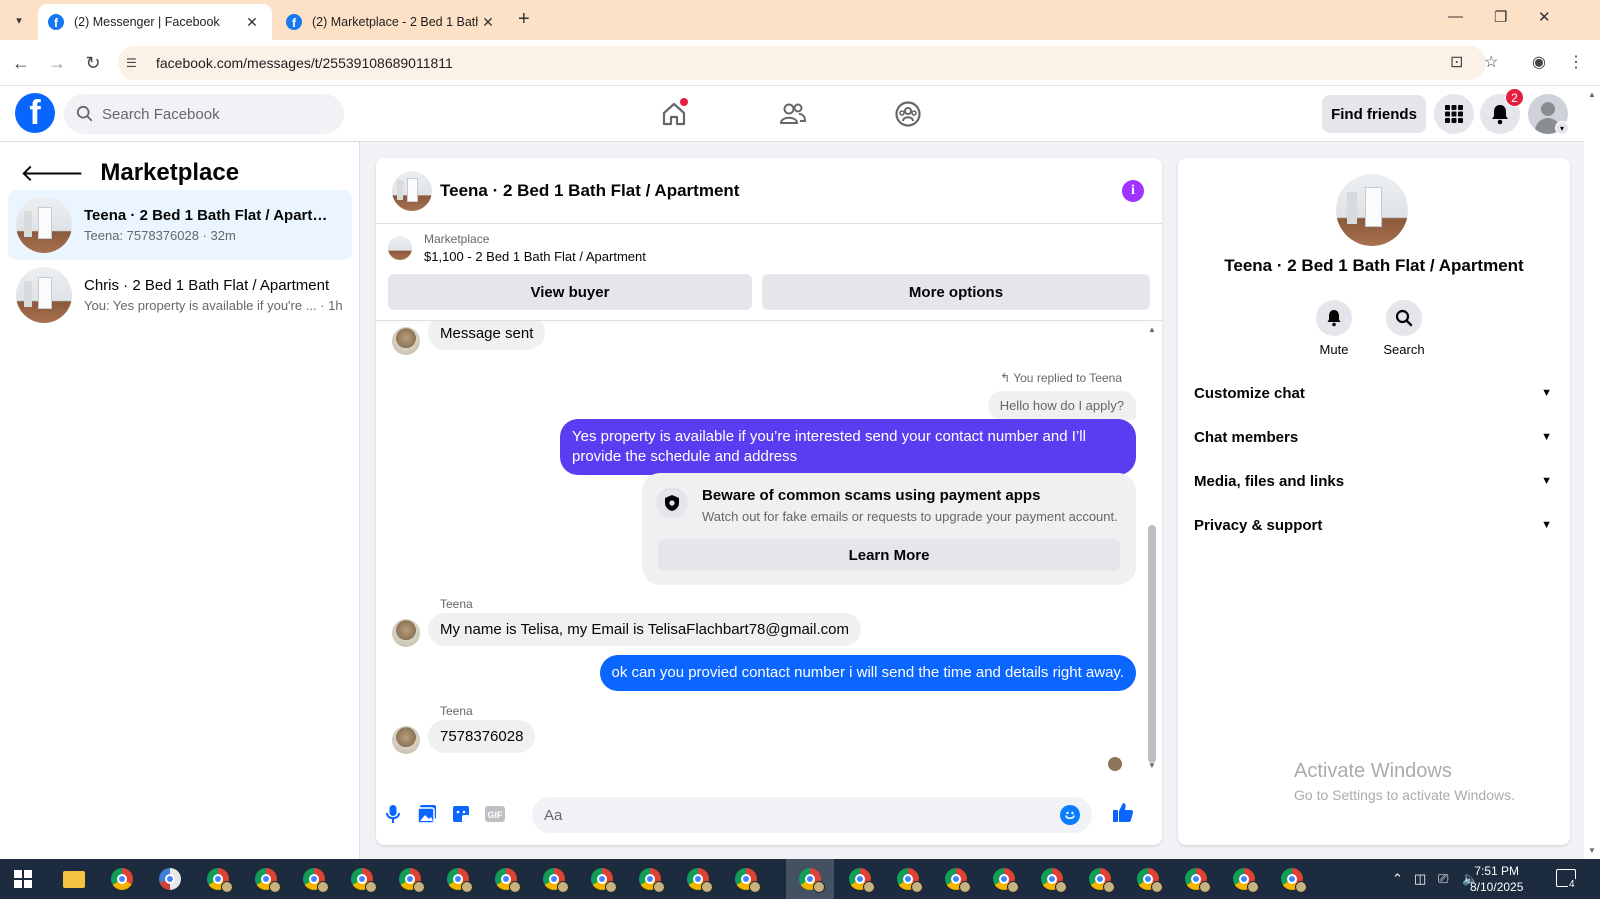  I want to click on tab-messenger: f (2) Messenger | Facebook ✕, so click(155, 22).